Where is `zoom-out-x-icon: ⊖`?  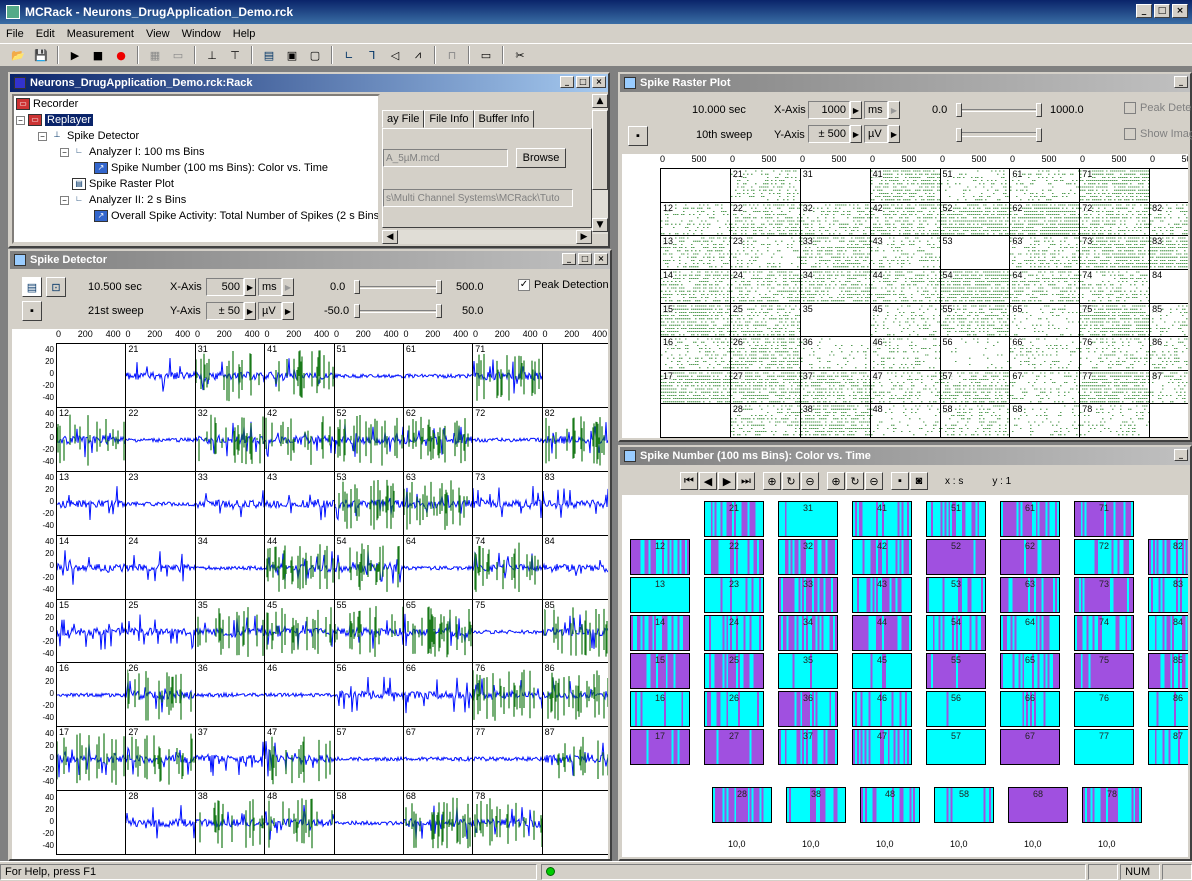
zoom-out-x-icon: ⊖ is located at coordinates (810, 481).